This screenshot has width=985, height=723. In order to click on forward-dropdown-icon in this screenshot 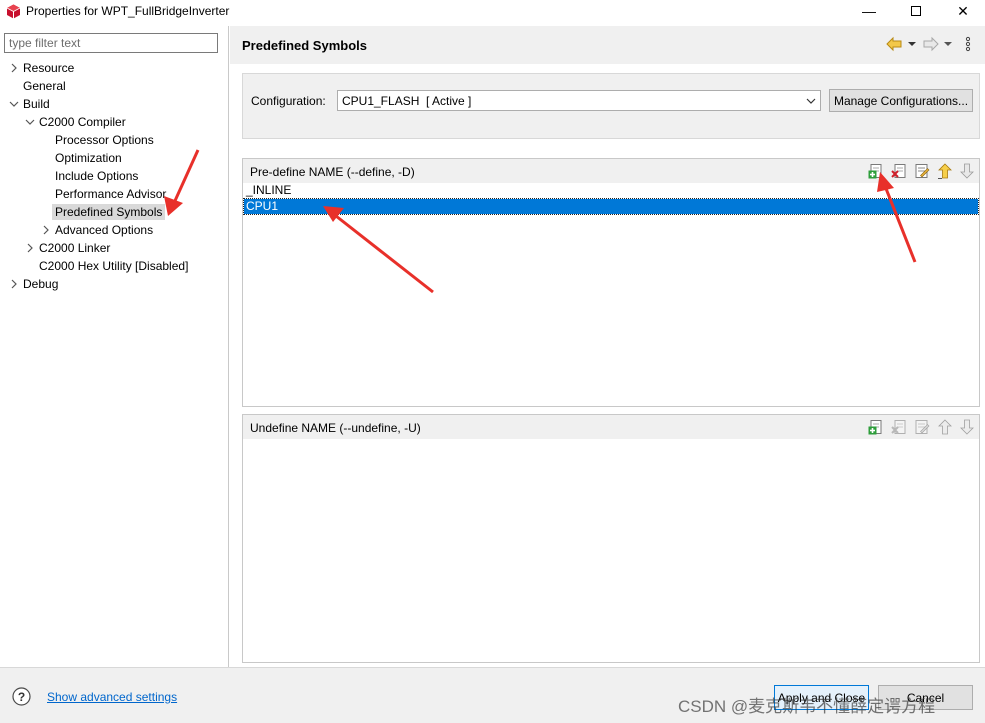, I will do `click(948, 44)`.